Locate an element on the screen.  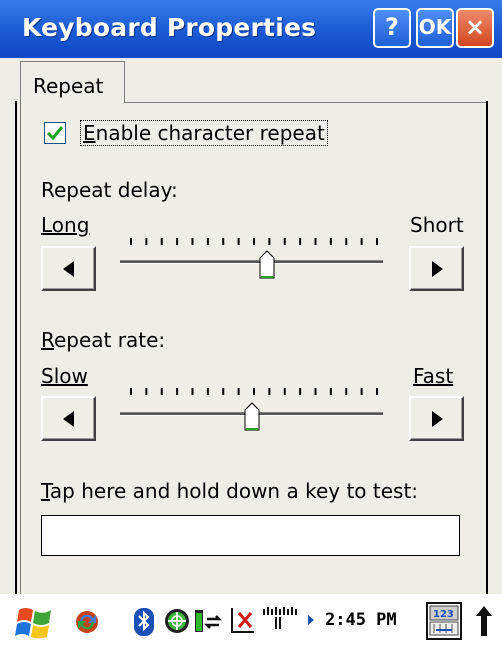
tab-repeat: Repeat is located at coordinates (72, 82).